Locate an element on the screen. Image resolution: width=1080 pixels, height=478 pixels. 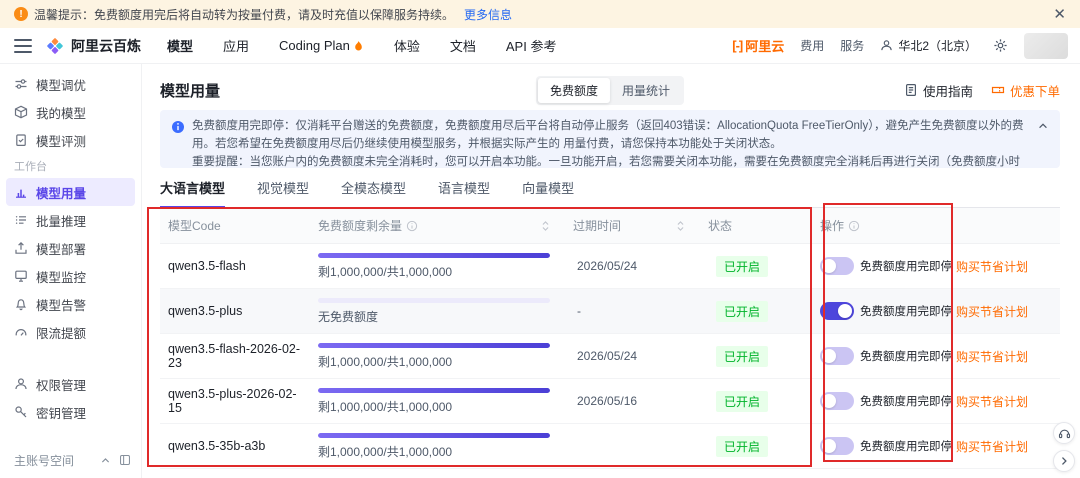
discount-order-link: 优惠下单 is located at coordinates (1025, 90).